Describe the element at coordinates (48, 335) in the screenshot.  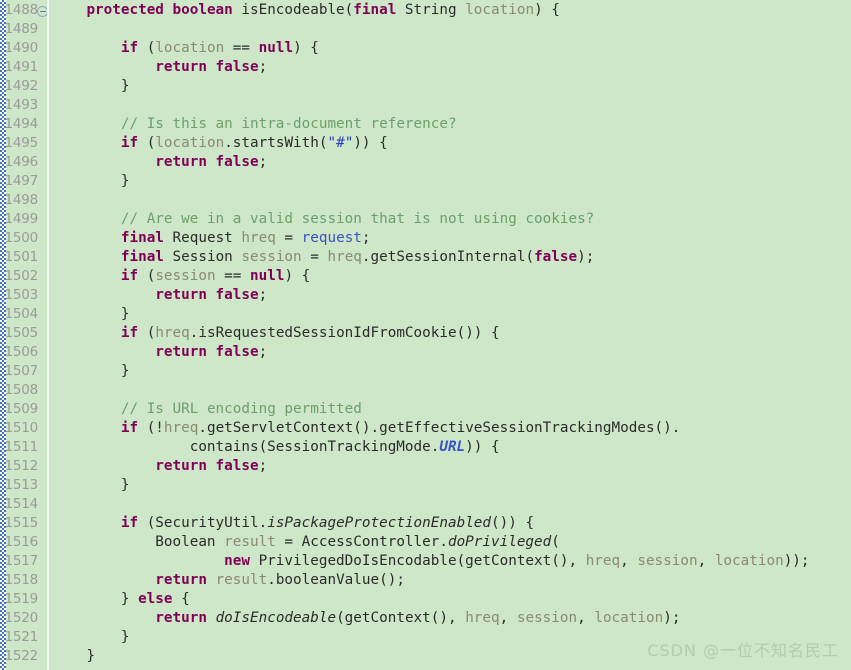
I see `gutter-separator` at that location.